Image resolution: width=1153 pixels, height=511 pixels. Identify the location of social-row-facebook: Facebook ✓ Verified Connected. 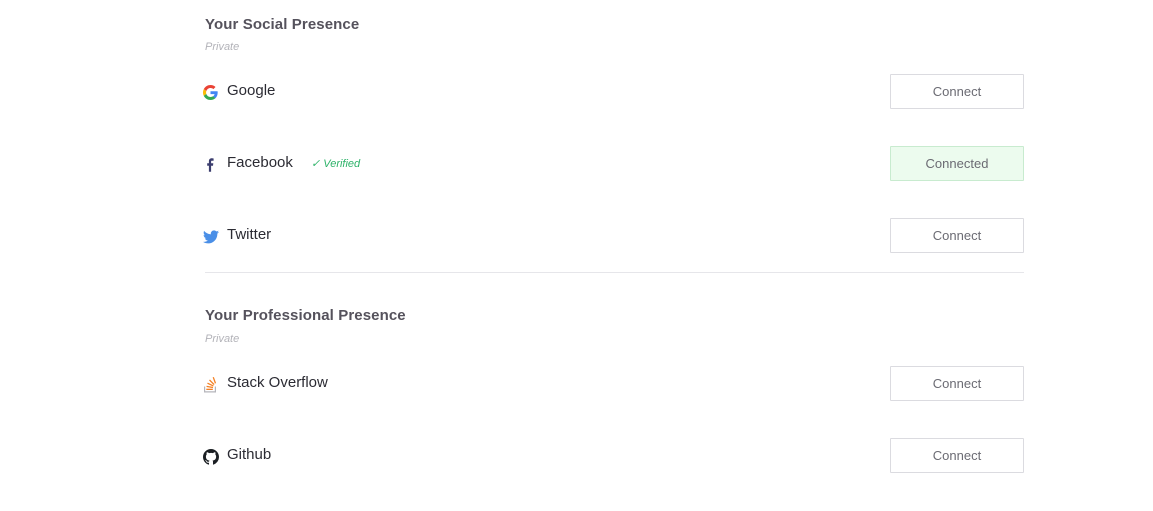
(614, 164).